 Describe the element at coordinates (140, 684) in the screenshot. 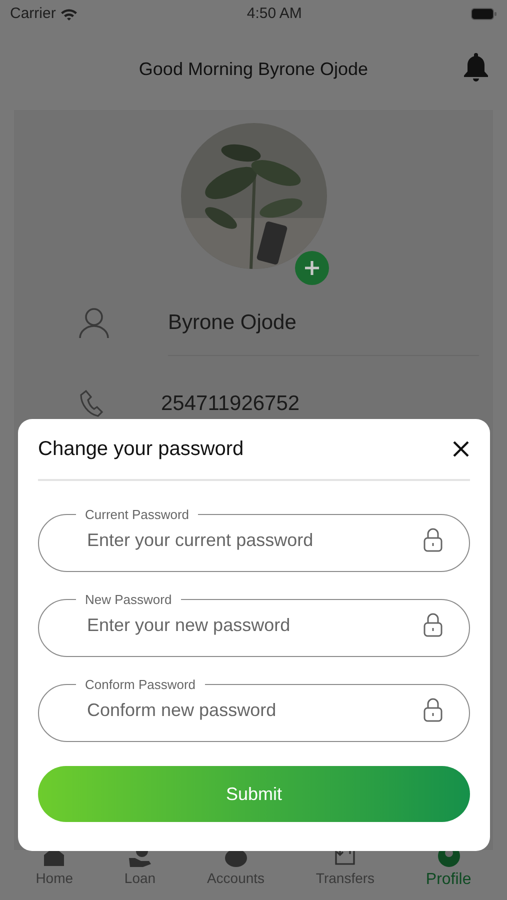

I see `field-label: Conform Password` at that location.